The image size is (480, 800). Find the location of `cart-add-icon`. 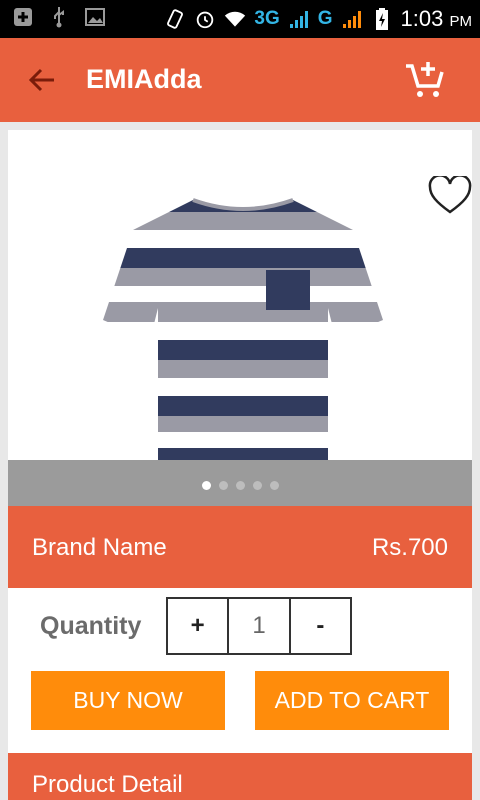

cart-add-icon is located at coordinates (425, 79).